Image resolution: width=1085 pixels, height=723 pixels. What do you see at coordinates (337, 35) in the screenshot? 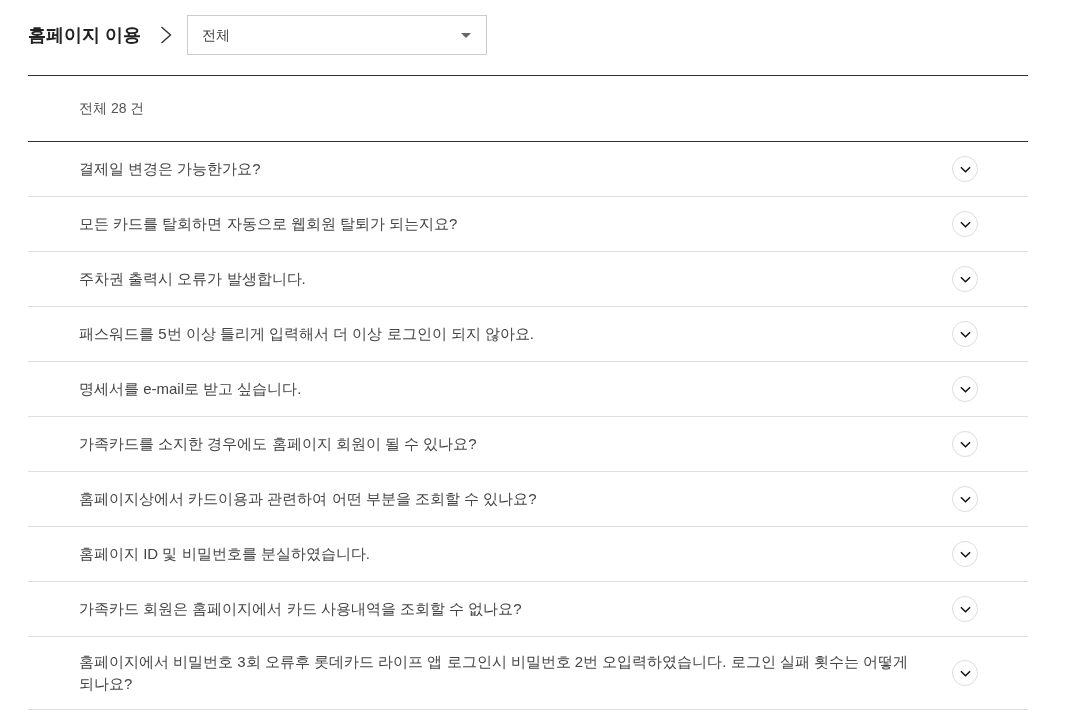
I see `category-select: 전체` at bounding box center [337, 35].